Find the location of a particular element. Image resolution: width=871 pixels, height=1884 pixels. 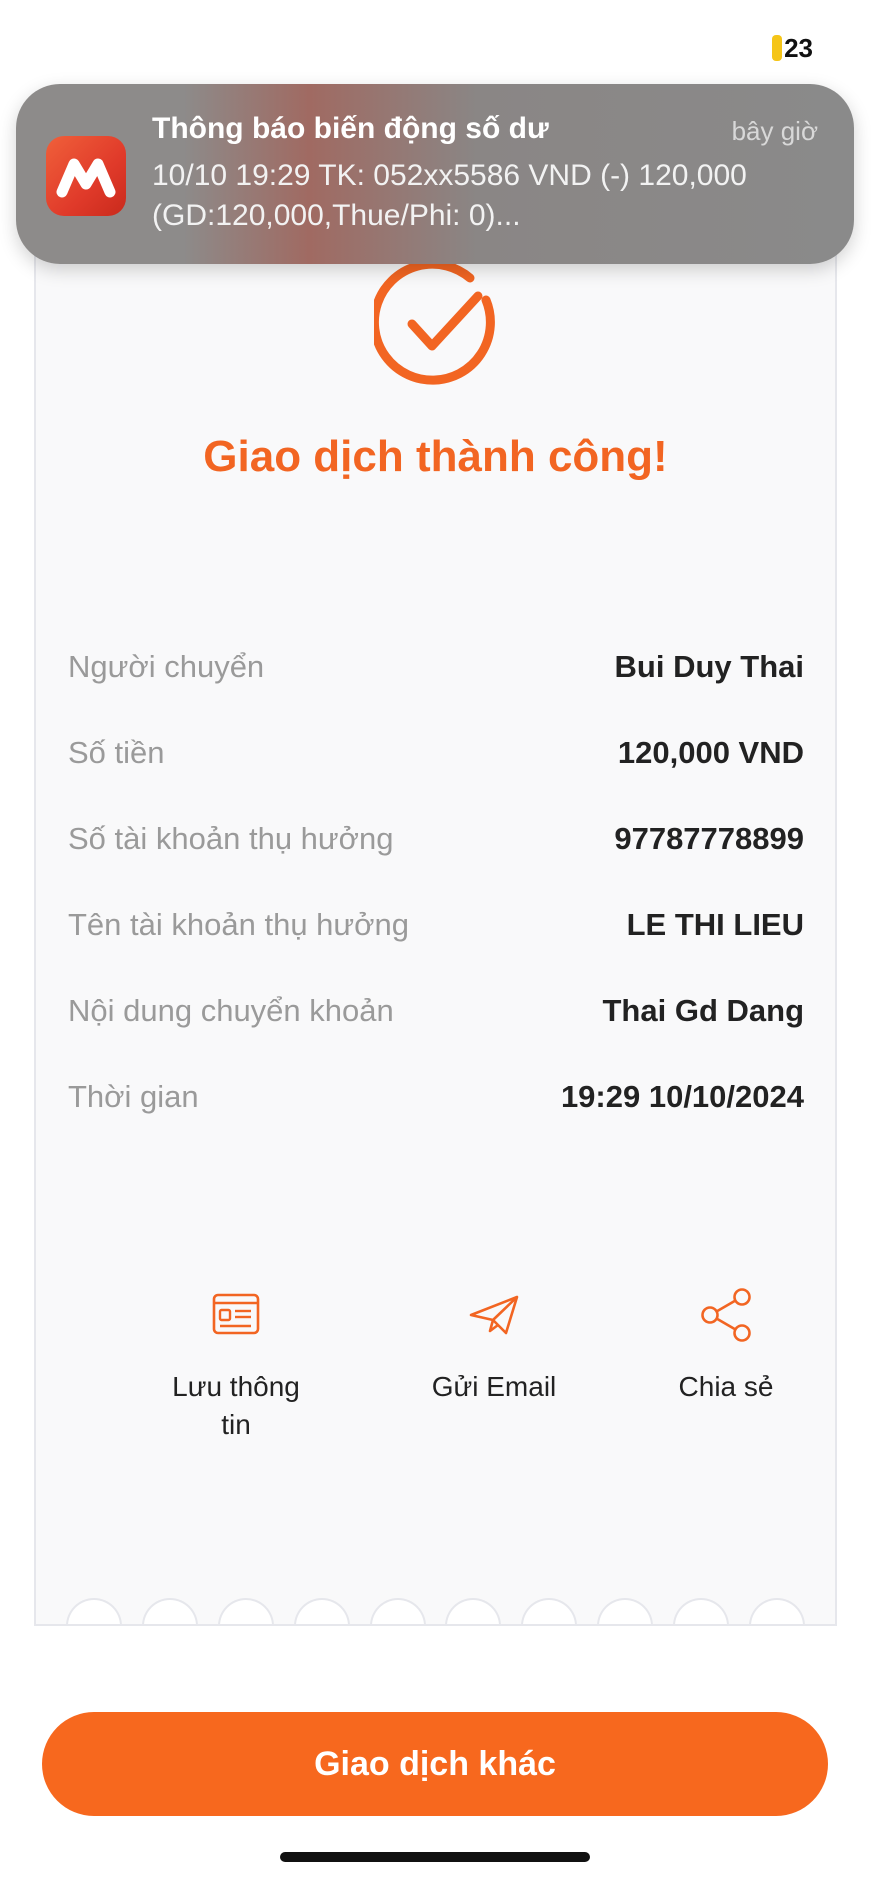

detail-label: Thời gian is located at coordinates (133, 1096).